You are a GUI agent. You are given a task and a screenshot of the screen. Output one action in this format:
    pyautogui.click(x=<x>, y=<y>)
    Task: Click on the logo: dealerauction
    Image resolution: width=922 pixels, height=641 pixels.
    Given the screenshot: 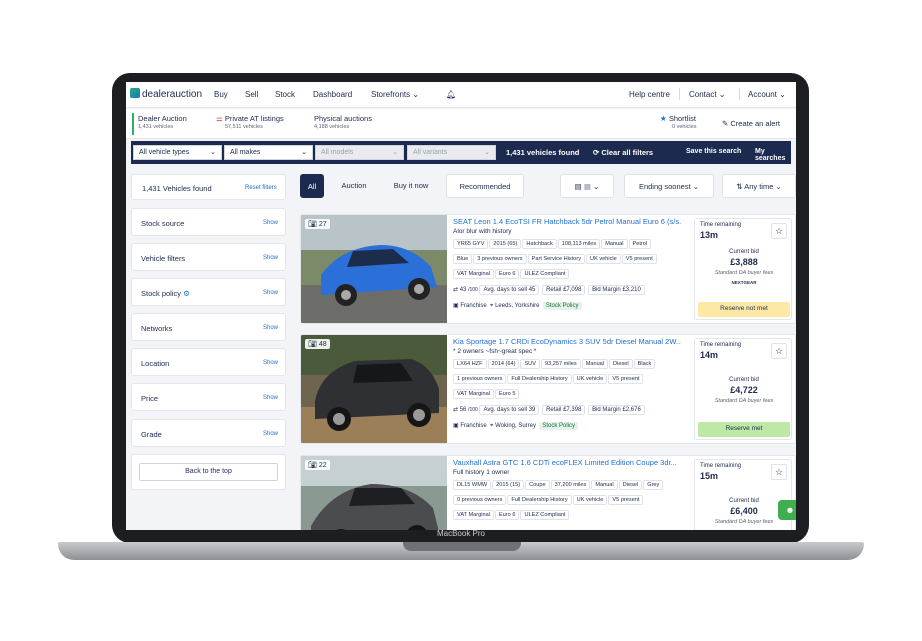 What is the action you would take?
    pyautogui.click(x=166, y=94)
    